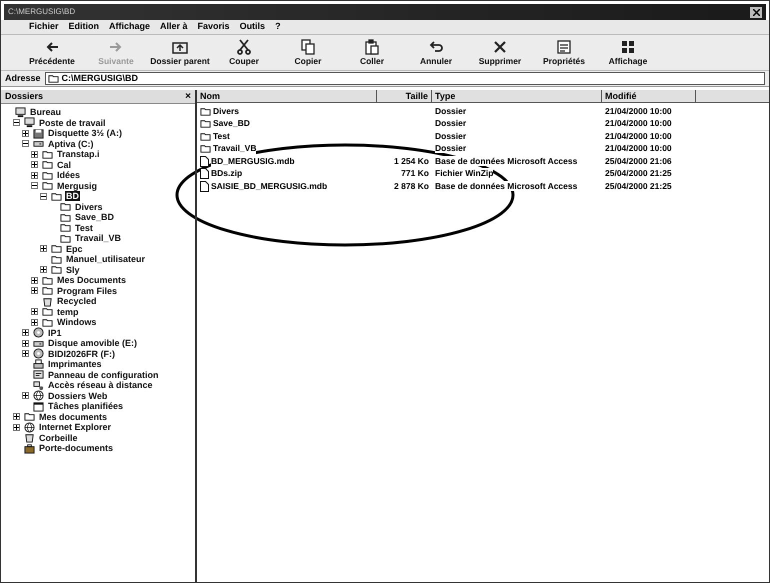  Describe the element at coordinates (38, 364) in the screenshot. I see `printer-icon` at that location.